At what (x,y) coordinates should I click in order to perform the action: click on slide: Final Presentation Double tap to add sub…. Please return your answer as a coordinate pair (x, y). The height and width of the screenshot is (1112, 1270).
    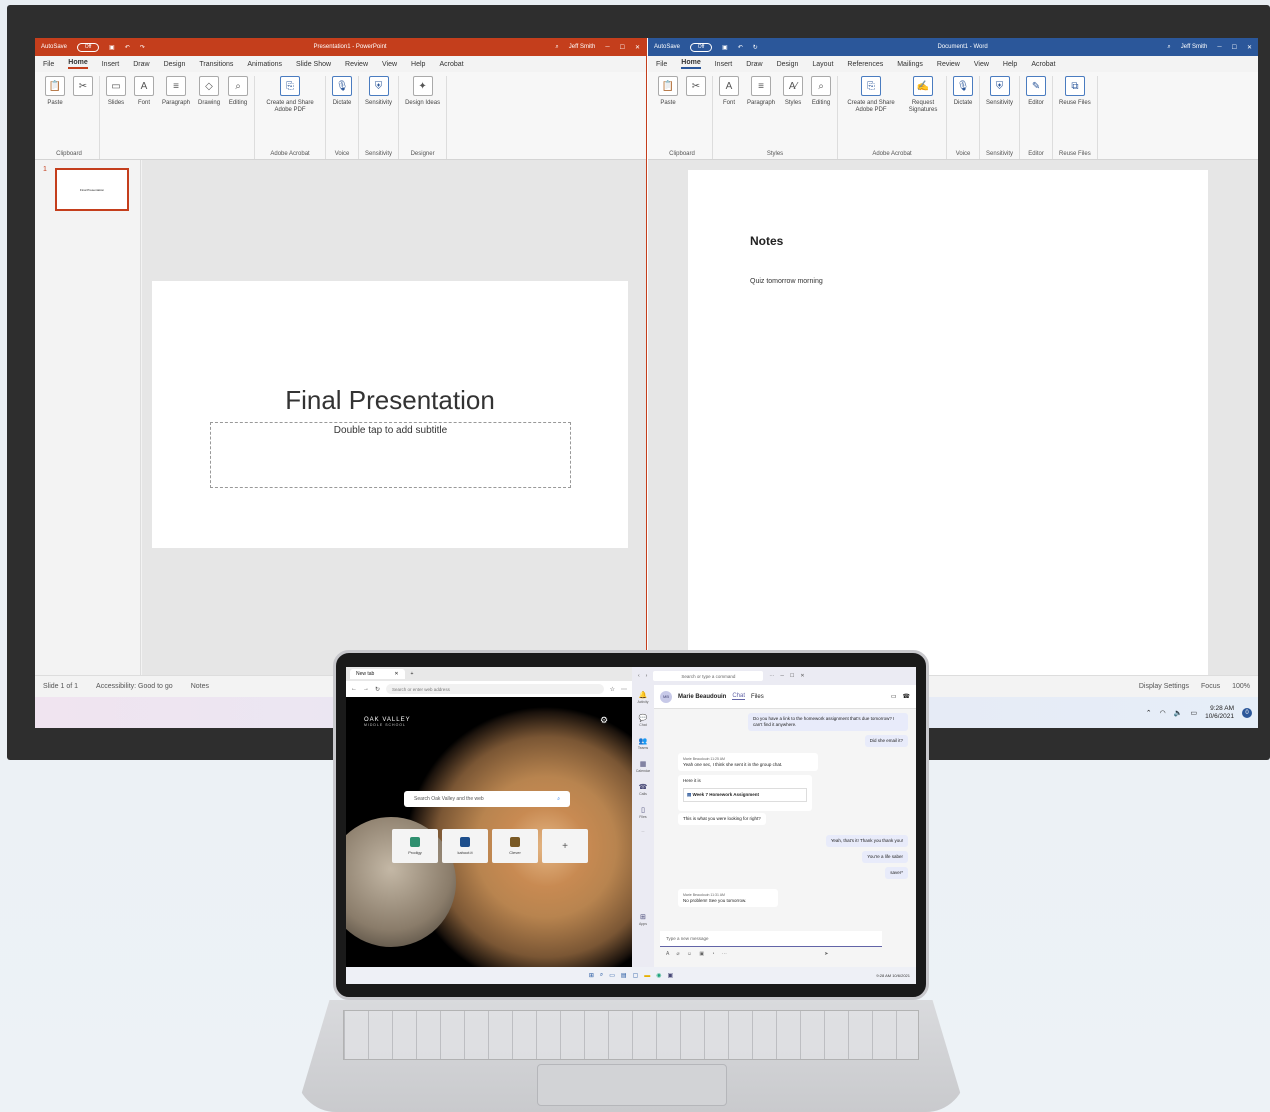
    Looking at the image, I should click on (390, 414).